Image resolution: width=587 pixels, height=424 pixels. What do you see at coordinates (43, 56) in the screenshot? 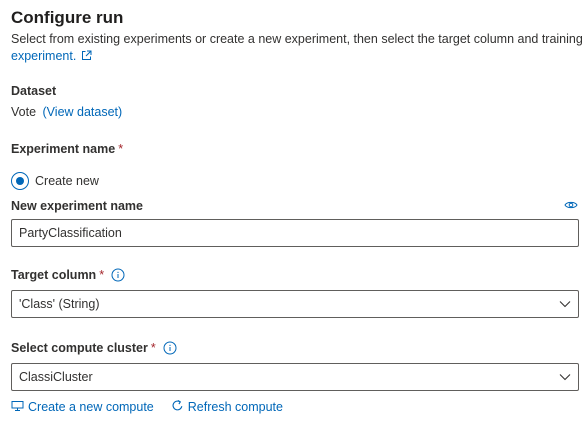
I see `learn-more-link: experiment.` at bounding box center [43, 56].